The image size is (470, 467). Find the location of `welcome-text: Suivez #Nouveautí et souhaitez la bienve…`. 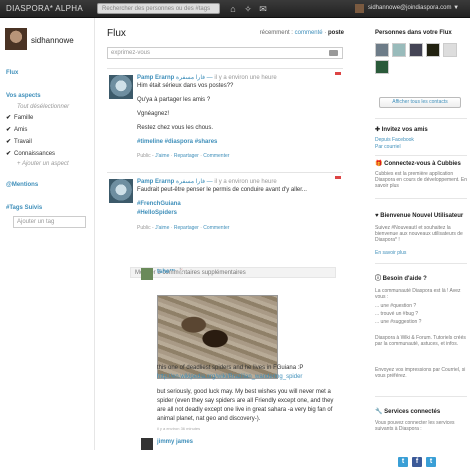

welcome-text: Suivez #Nouveautí et souhaitez la bienve… is located at coordinates (419, 234).